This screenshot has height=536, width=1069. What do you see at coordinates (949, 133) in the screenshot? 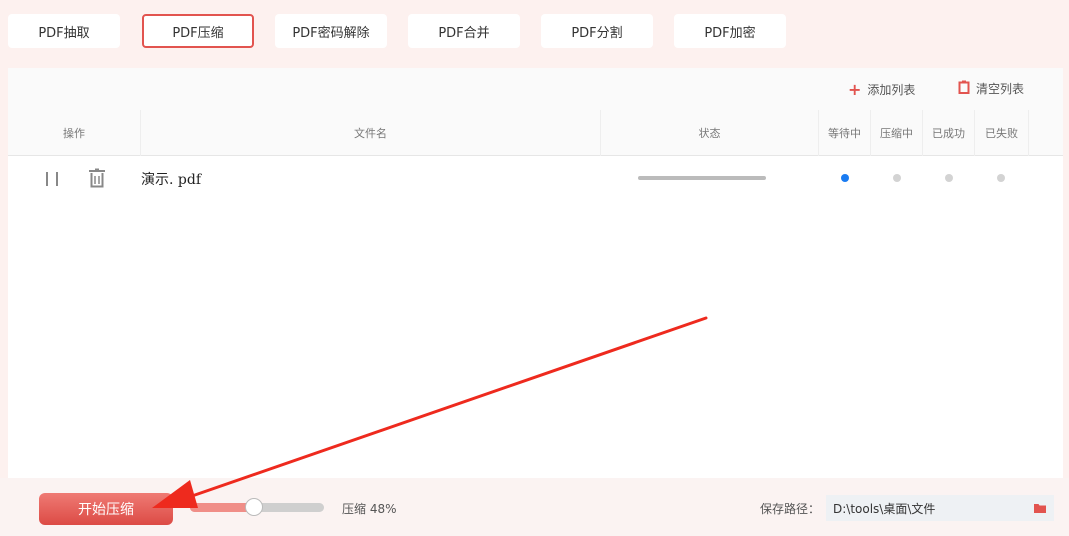
I see `header-succeeded: 已成功` at bounding box center [949, 133].